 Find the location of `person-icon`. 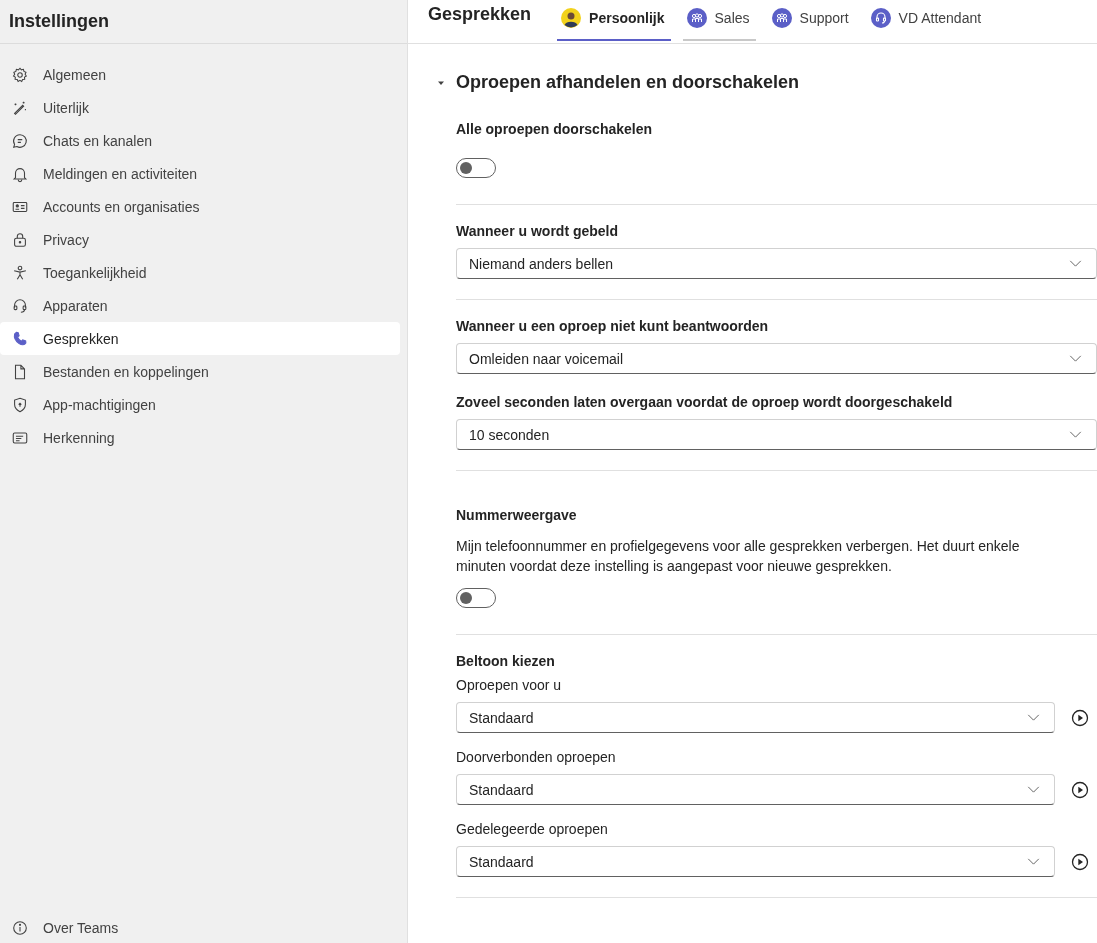

person-icon is located at coordinates (20, 272).